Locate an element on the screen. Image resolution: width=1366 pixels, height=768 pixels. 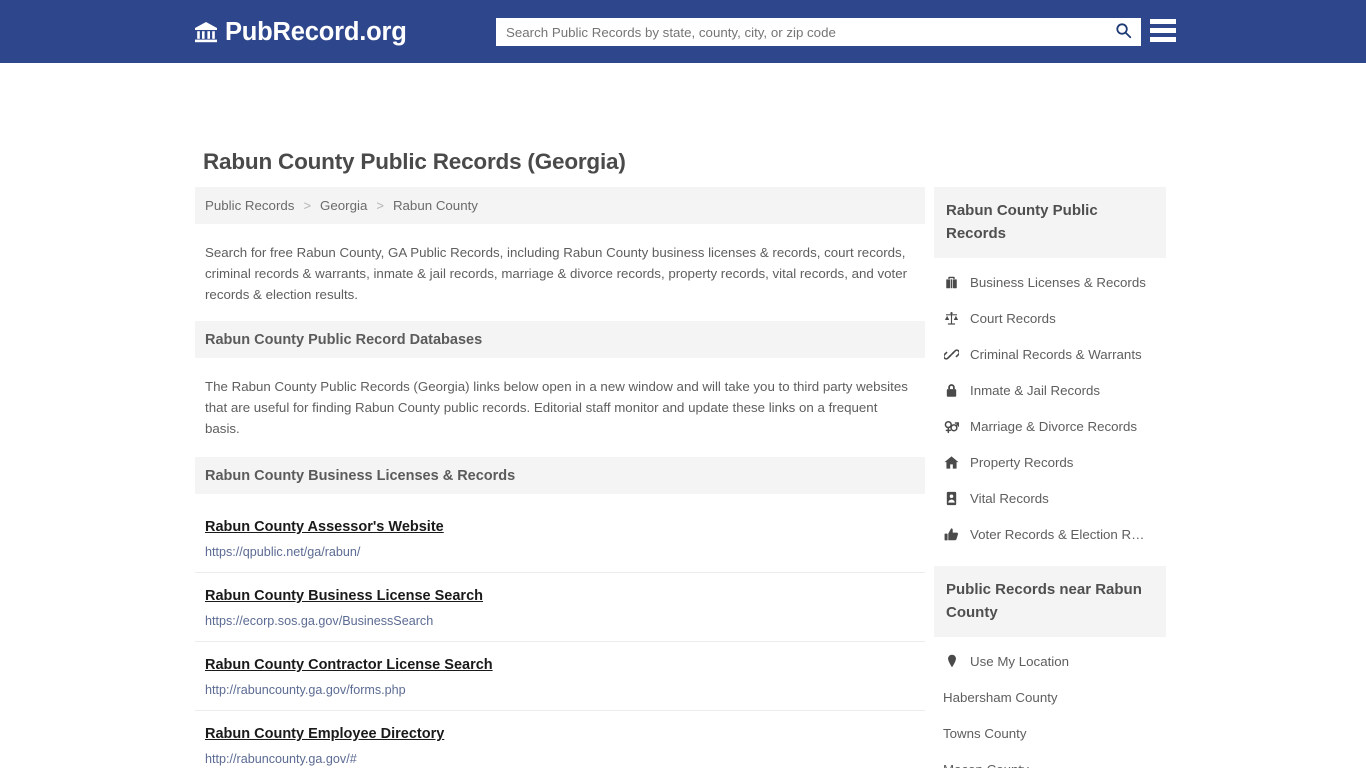
site-logo-link: PubRecord.org is located at coordinates (300, 32).